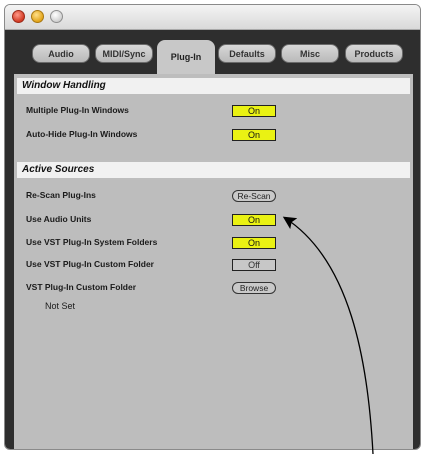 Image resolution: width=425 pixels, height=454 pixels. Describe the element at coordinates (254, 111) in the screenshot. I see `multiple-plugin-windows-toggle: On` at that location.